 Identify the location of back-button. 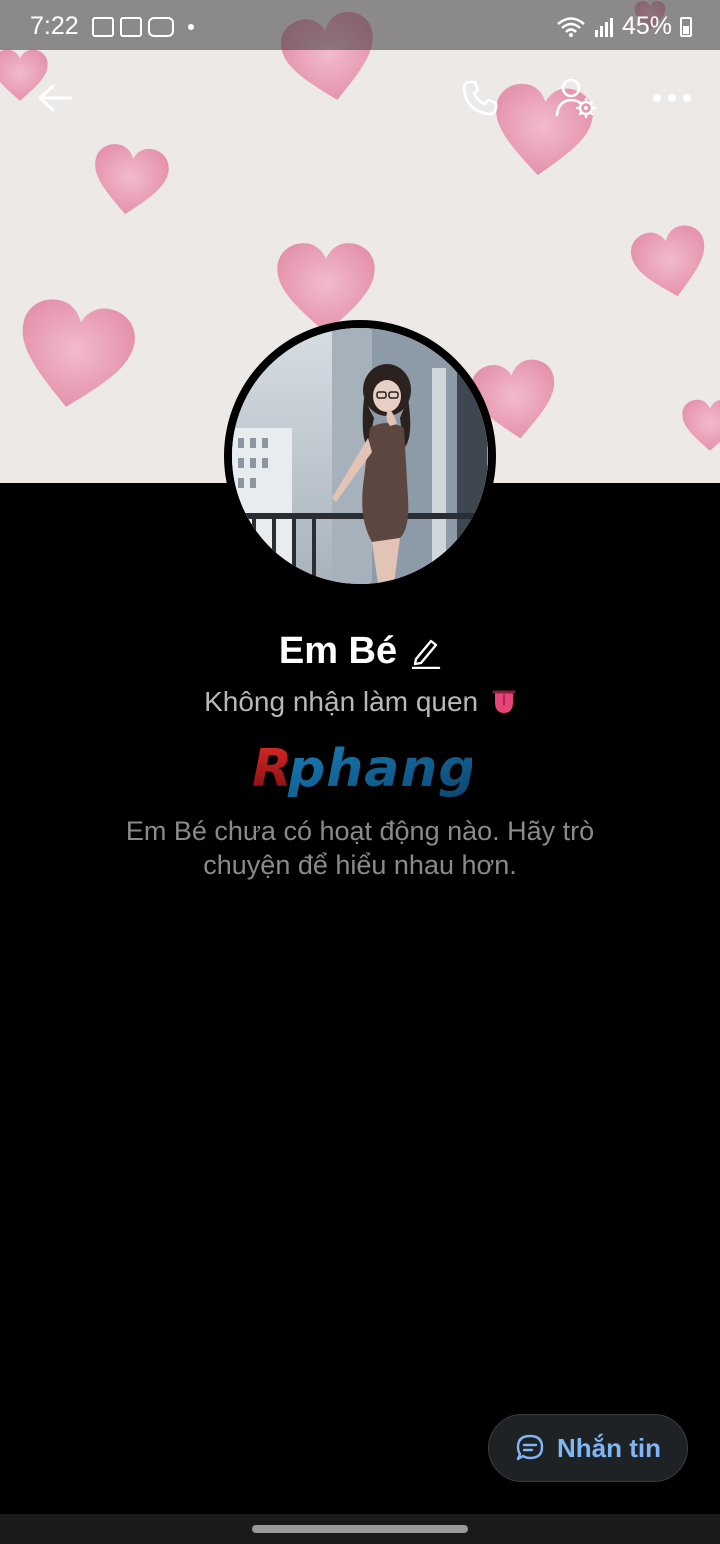
(55, 98).